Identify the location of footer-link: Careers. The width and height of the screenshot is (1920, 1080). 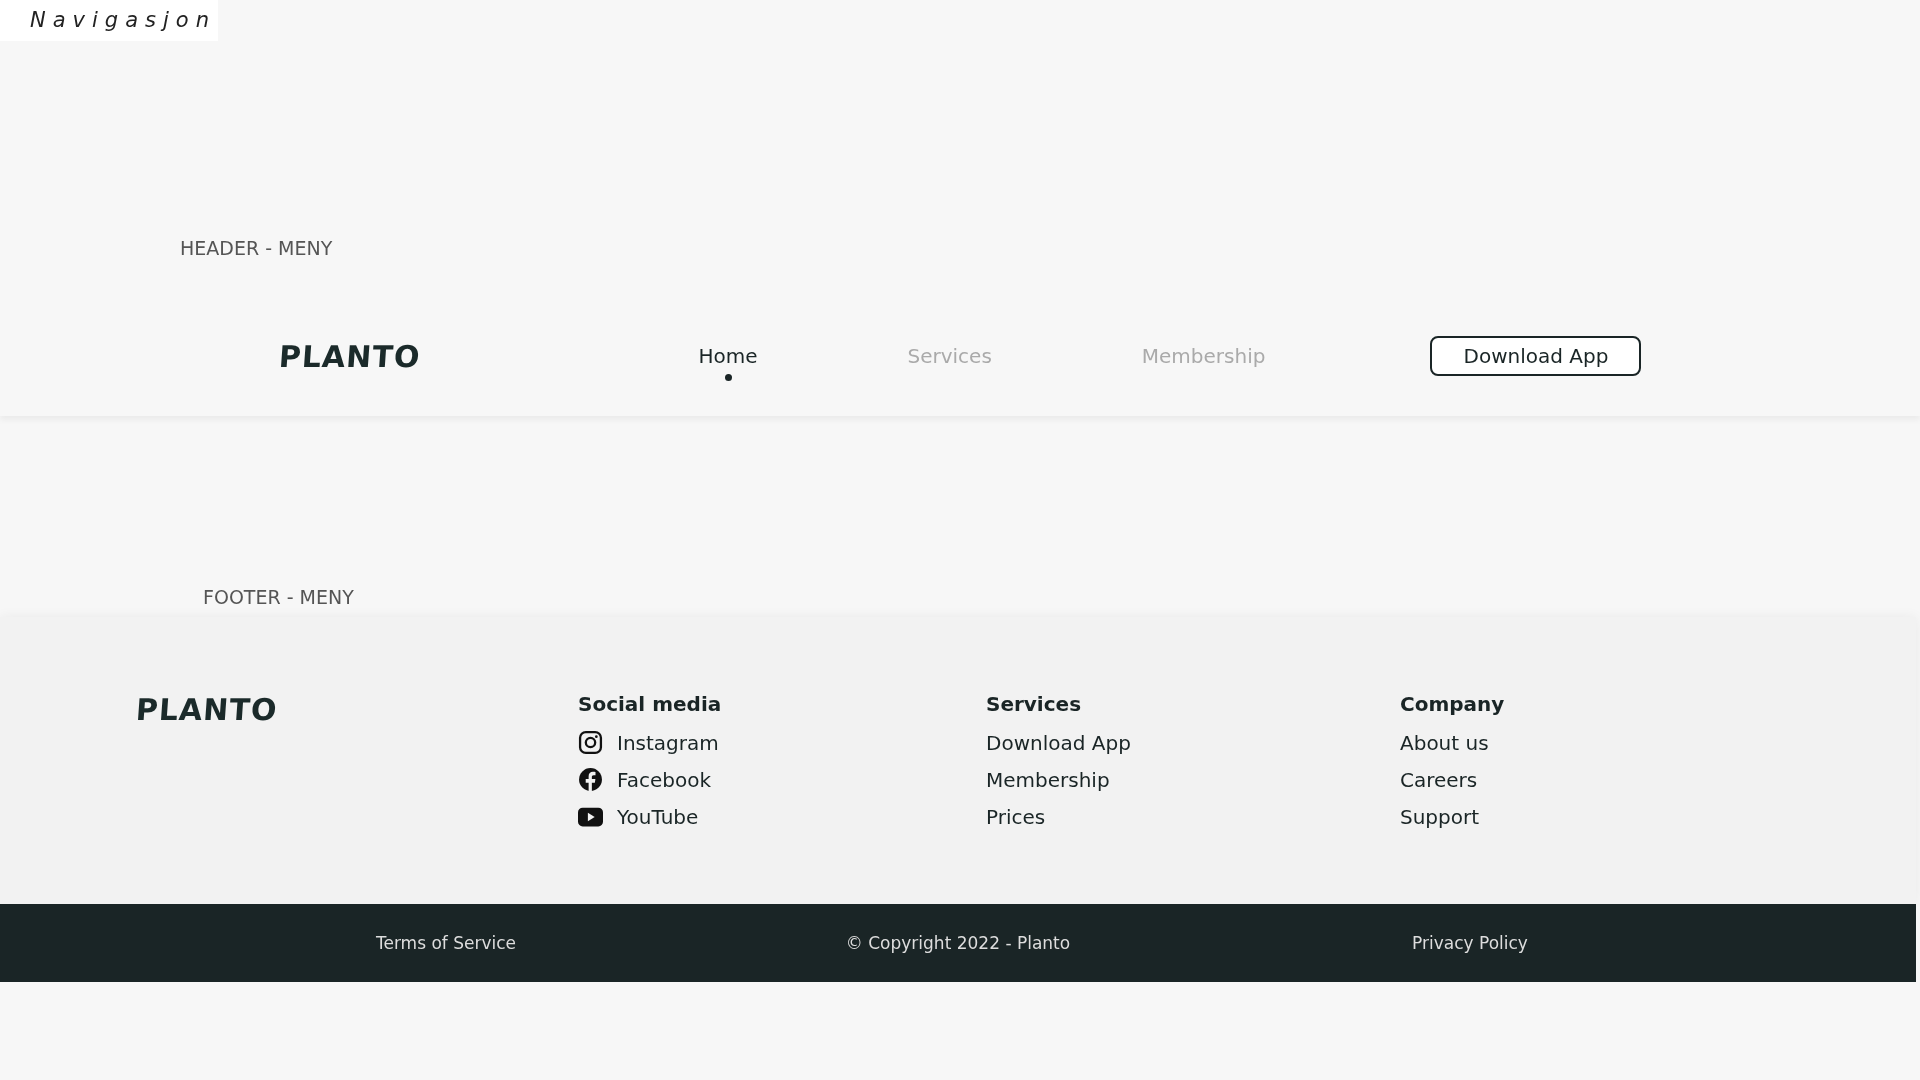
(1600, 779).